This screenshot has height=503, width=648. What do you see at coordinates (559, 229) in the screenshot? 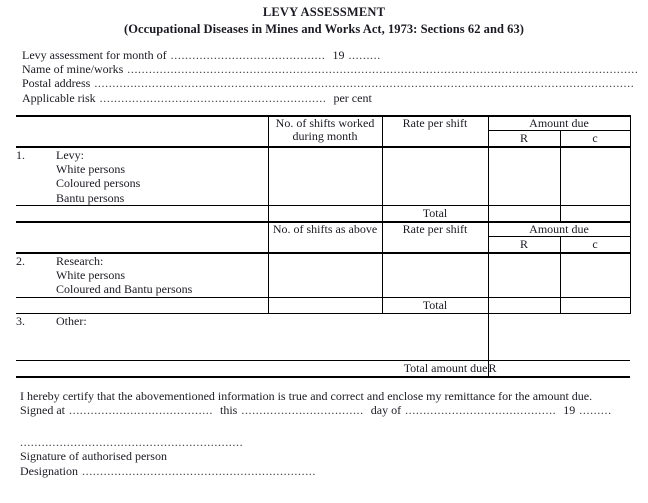
I see `header2-amount-due-group: Amount due` at bounding box center [559, 229].